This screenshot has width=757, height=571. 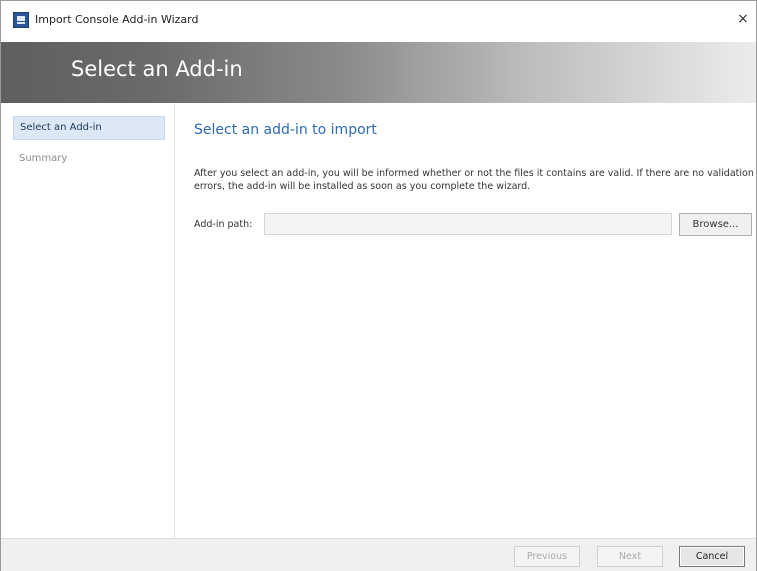 What do you see at coordinates (89, 160) in the screenshot?
I see `nav-item-summary: Summary` at bounding box center [89, 160].